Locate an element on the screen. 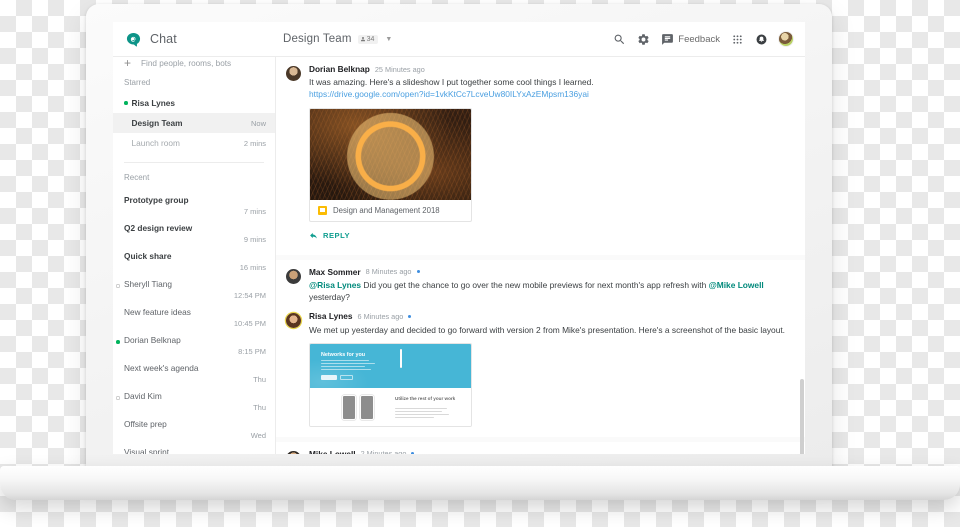  sidebar-item-label: Risa Lynes is located at coordinates (153, 103).